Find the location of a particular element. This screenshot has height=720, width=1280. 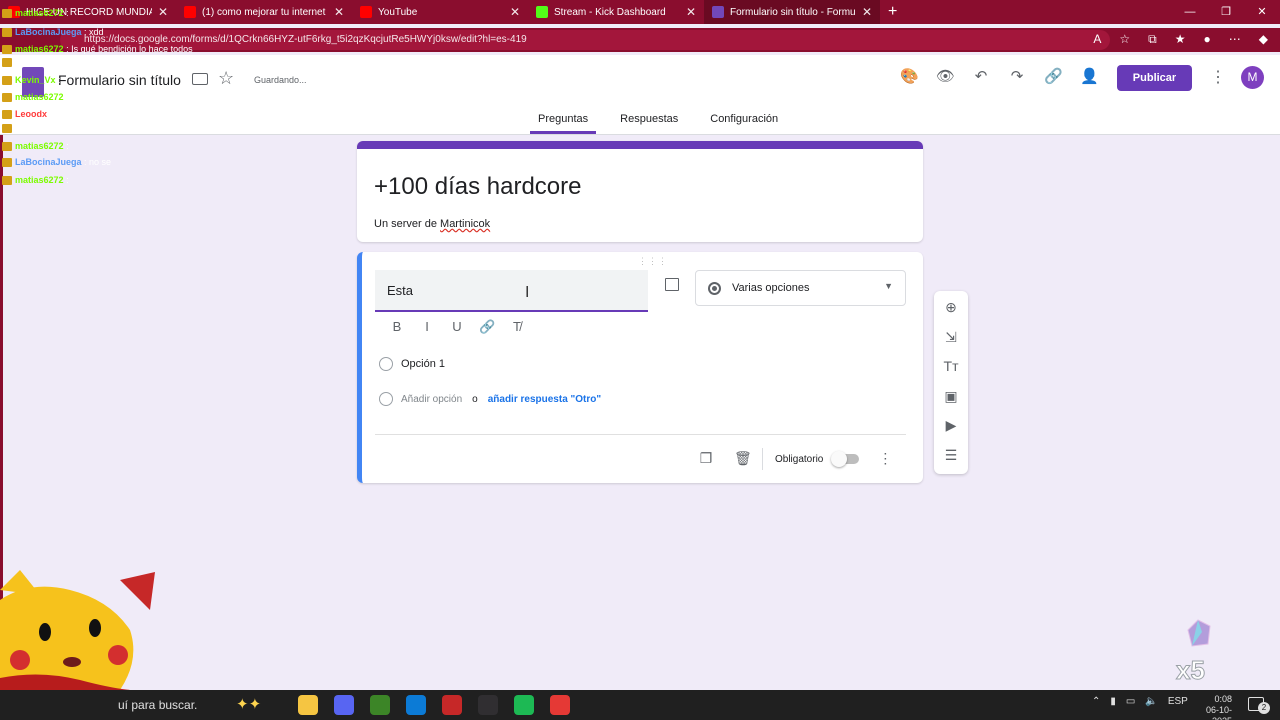

edge-icon is located at coordinates (416, 705).